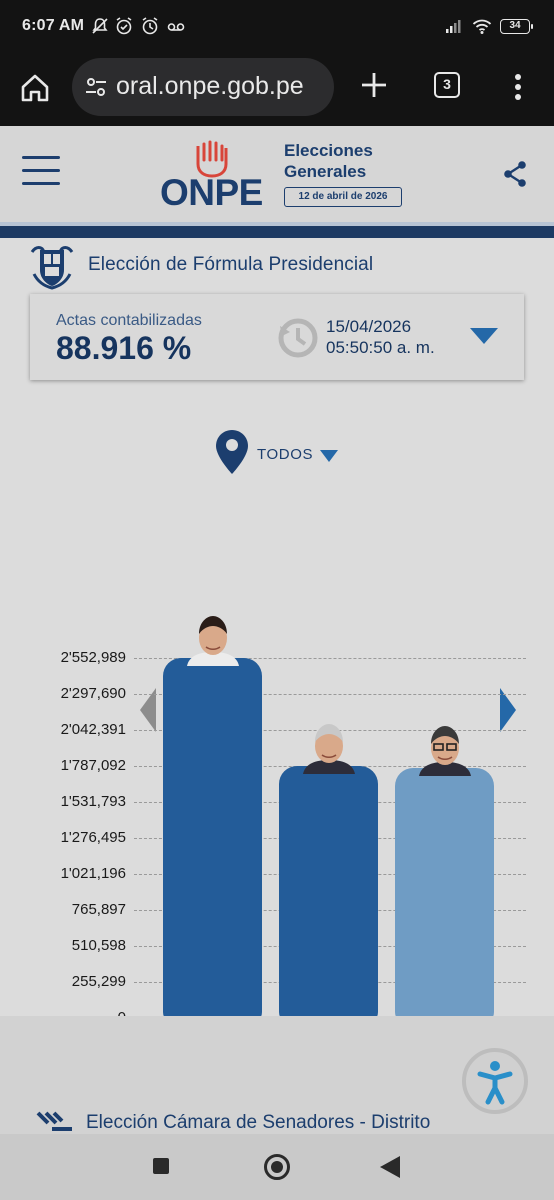 This screenshot has height=1200, width=554. I want to click on section-title: Elección de Fórmula Presidencial, so click(231, 264).